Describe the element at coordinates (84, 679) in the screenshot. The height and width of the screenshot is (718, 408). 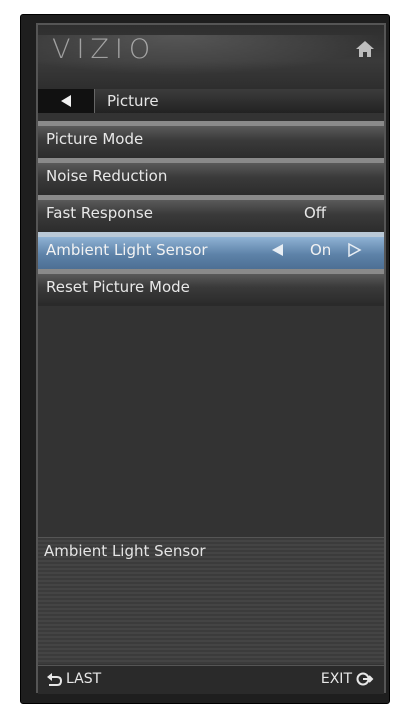
I see `last-label: LAST` at that location.